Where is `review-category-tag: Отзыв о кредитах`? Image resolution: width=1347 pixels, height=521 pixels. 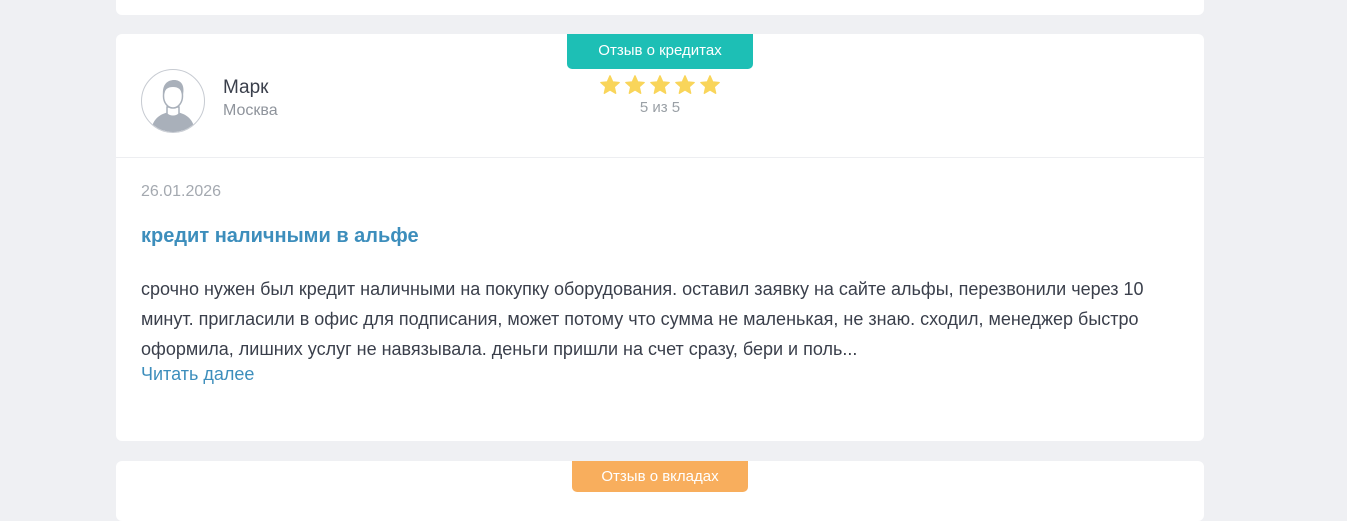
review-category-tag: Отзыв о кредитах is located at coordinates (660, 51).